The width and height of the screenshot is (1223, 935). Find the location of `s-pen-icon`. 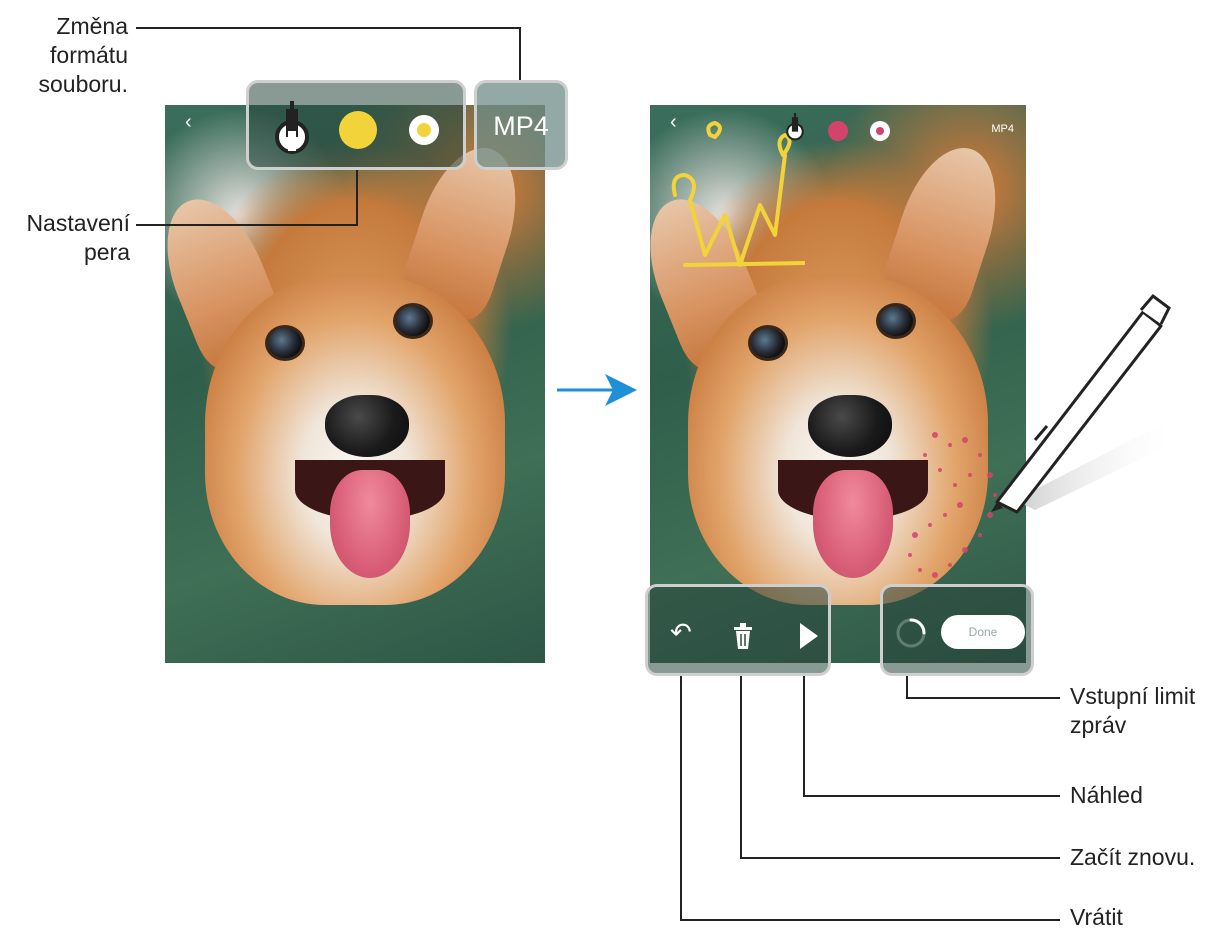

s-pen-icon is located at coordinates (1085, 403).